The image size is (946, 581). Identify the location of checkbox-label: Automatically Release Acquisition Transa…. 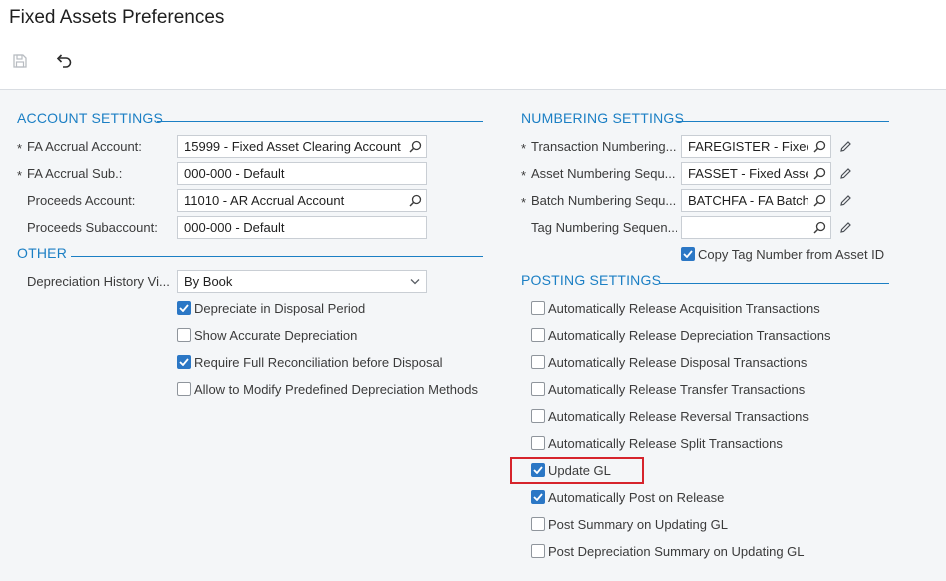
(684, 308).